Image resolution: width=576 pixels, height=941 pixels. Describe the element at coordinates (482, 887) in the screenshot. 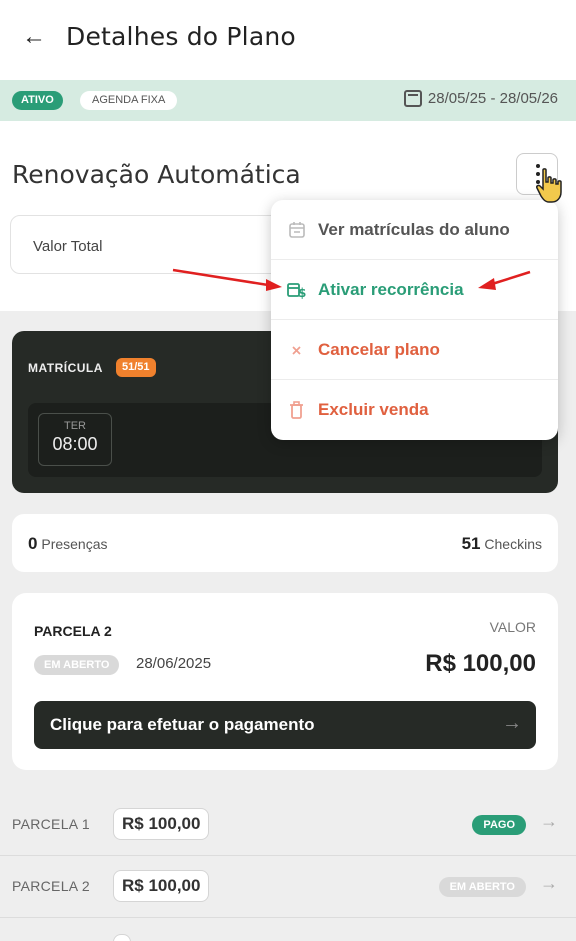

I see `open-badge: EM ABERTO` at that location.